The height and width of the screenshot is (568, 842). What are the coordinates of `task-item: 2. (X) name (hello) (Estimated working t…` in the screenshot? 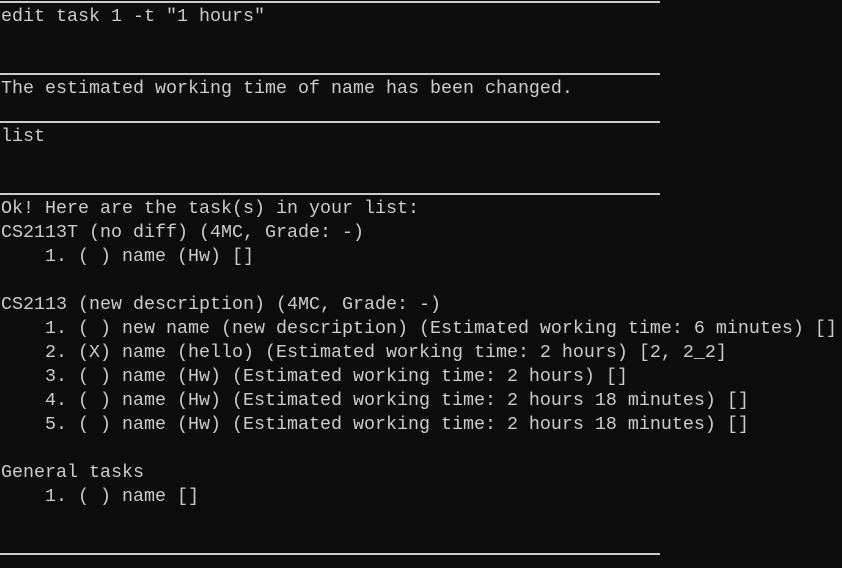 It's located at (364, 352).